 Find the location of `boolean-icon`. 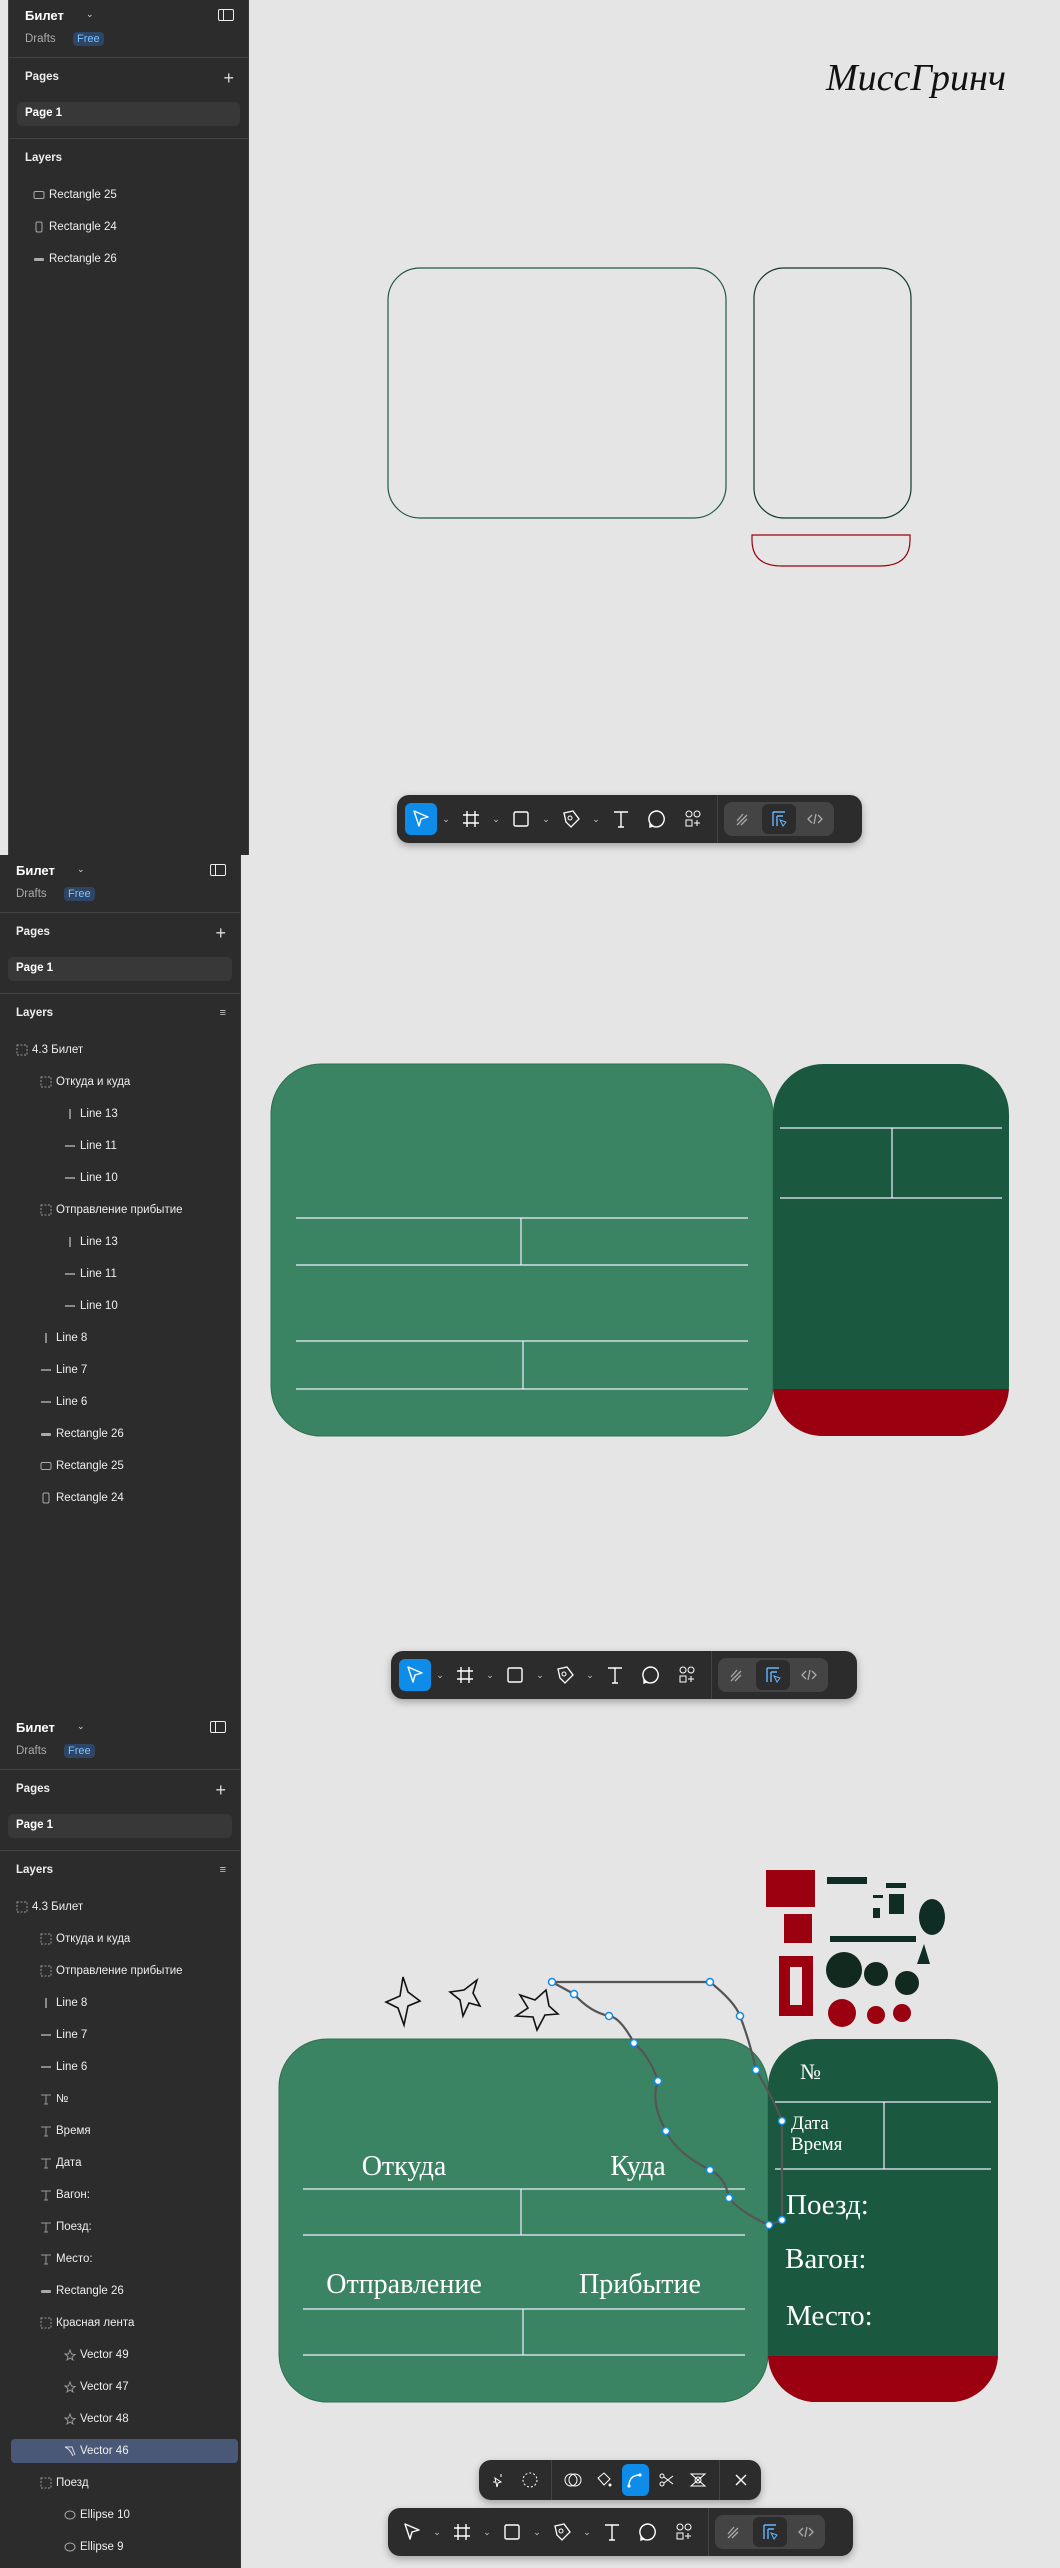

boolean-icon is located at coordinates (573, 2480).